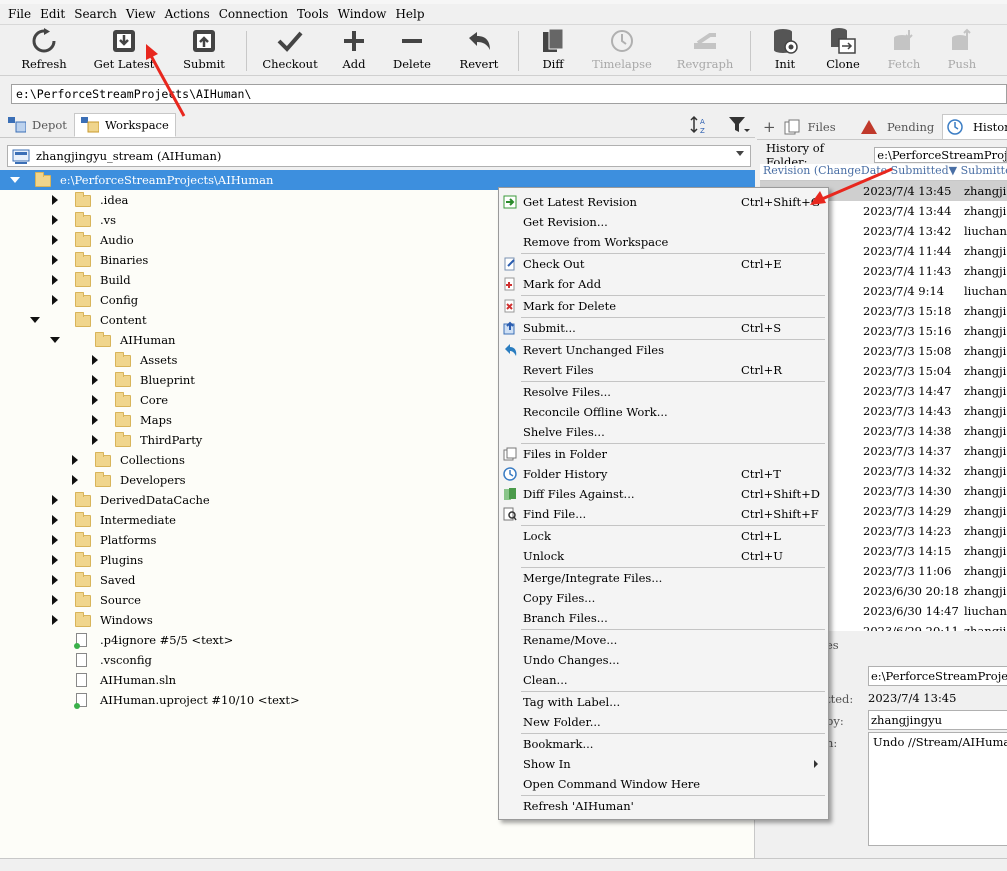  I want to click on detail-description: Undo //Stream/AIHuman/m, so click(937, 789).